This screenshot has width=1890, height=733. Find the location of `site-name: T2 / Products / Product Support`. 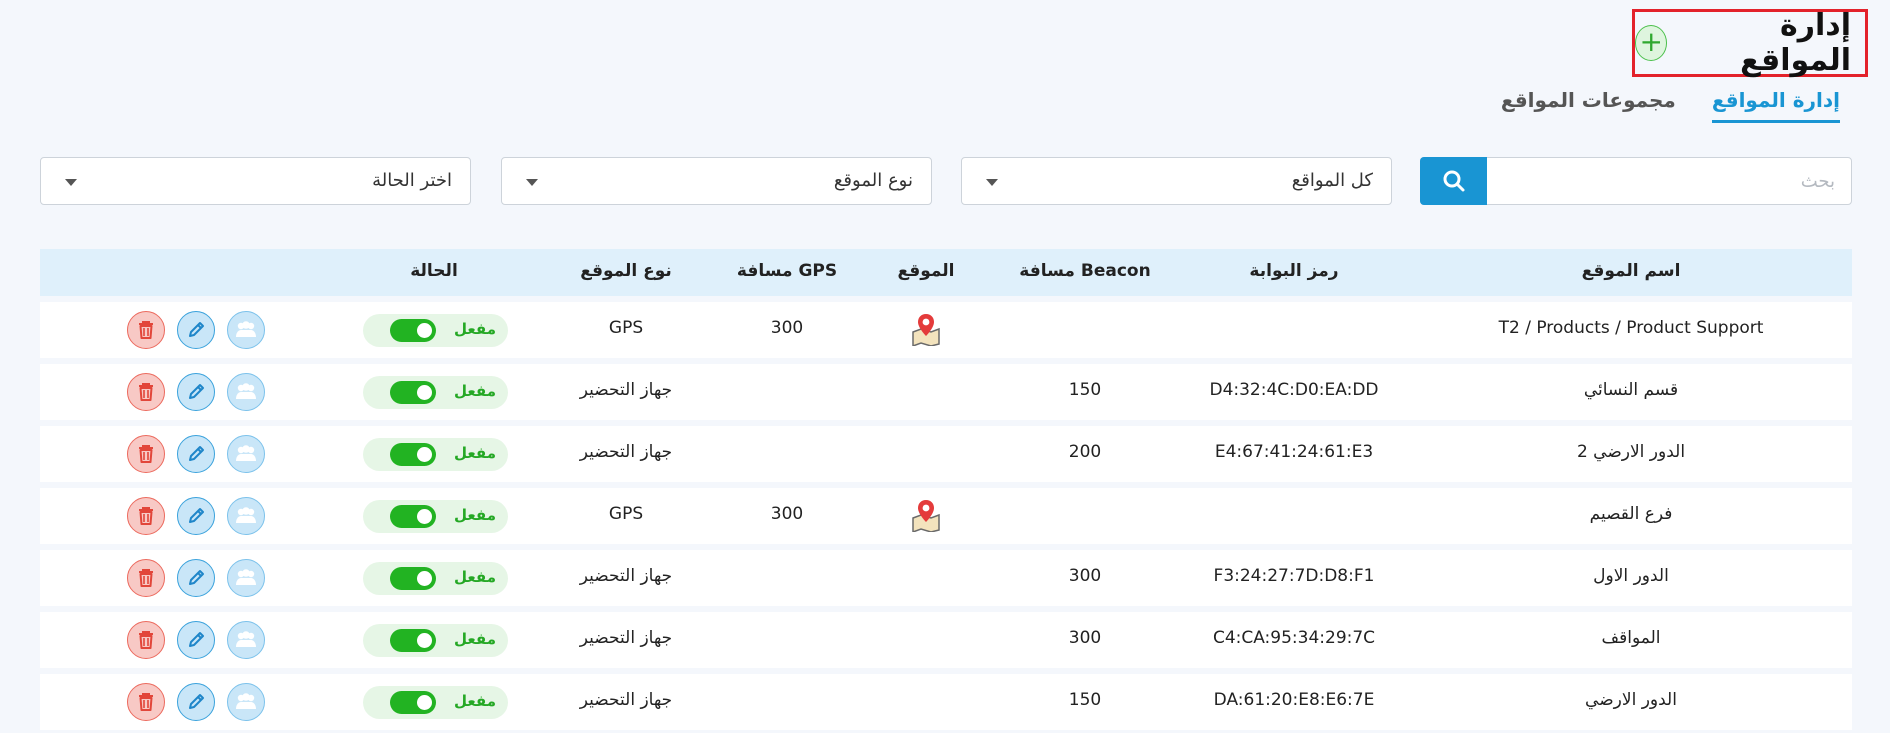

site-name: T2 / Products / Product Support is located at coordinates (1631, 328).